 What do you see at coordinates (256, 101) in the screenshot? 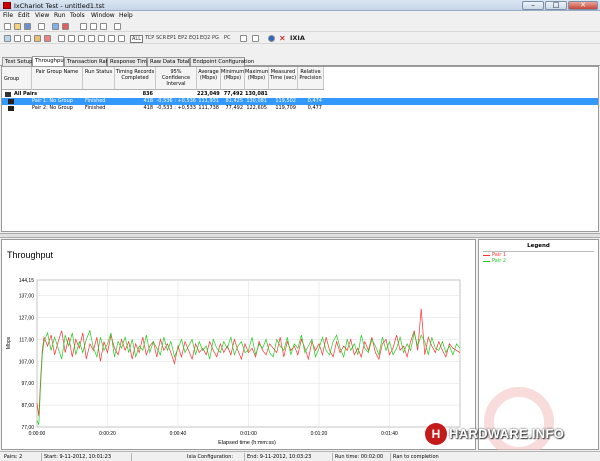
I see `pair-maximum: 130,081` at bounding box center [256, 101].